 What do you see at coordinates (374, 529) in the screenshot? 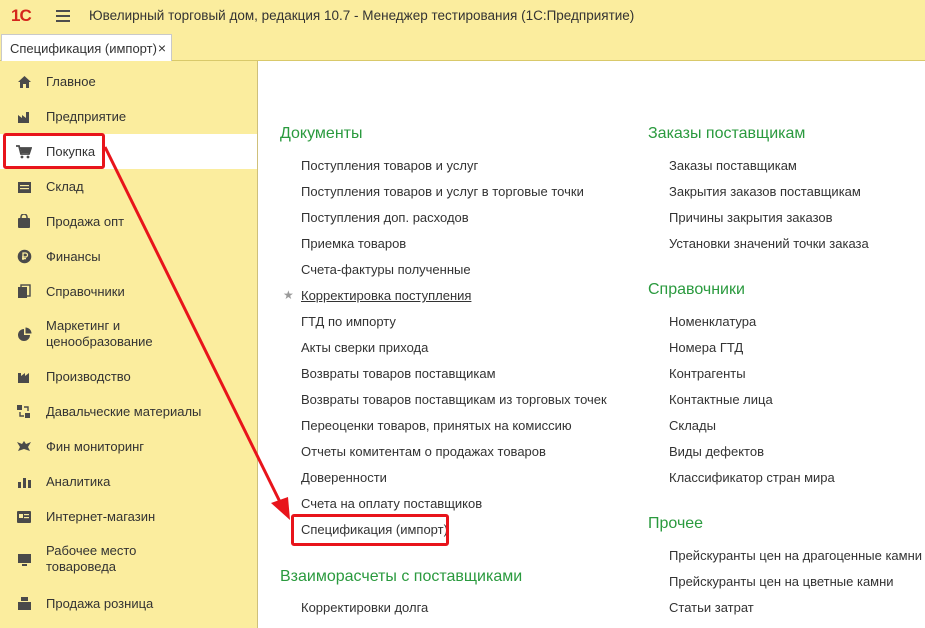
I see `link-specification-import: Спецификация (импорт)` at bounding box center [374, 529].